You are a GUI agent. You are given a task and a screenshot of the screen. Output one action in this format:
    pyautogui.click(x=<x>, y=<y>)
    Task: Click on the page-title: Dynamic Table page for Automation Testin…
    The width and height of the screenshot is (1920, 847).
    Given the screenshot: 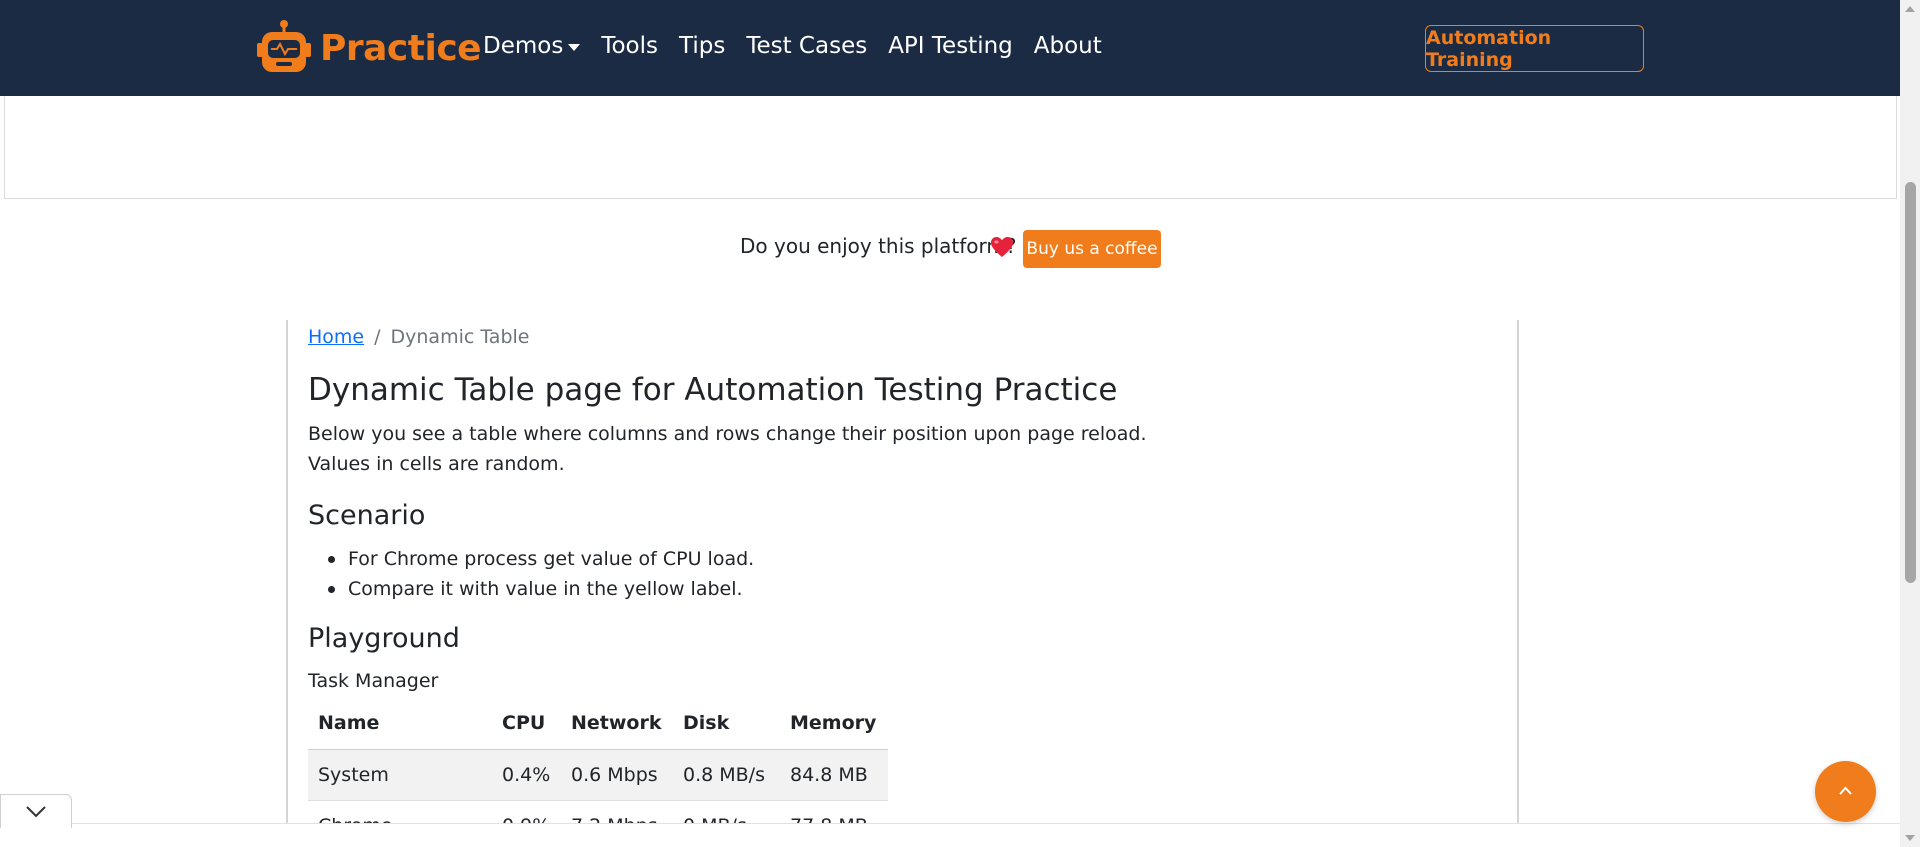 What is the action you would take?
    pyautogui.click(x=713, y=390)
    